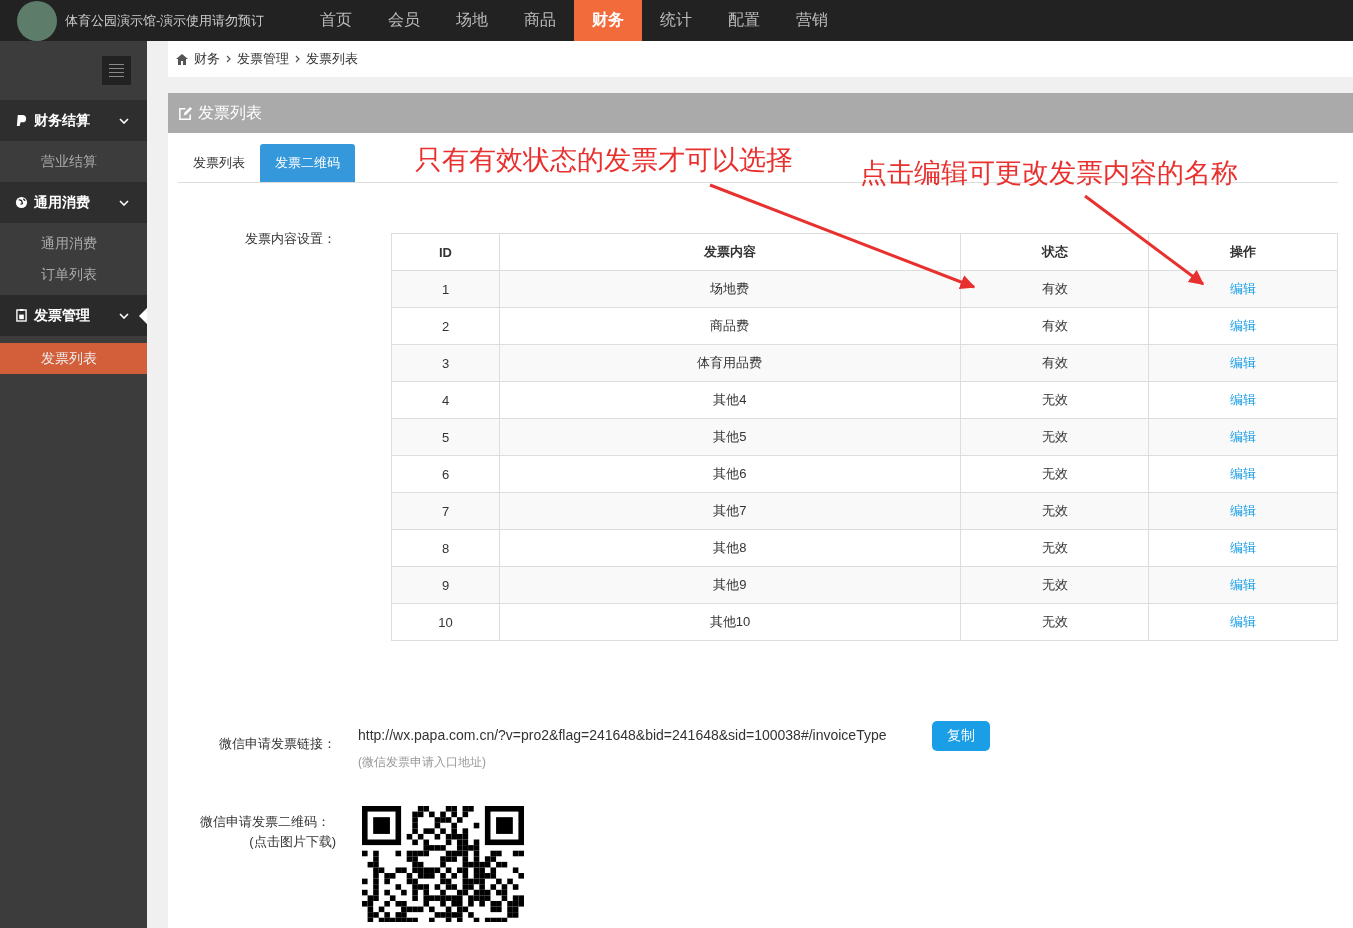 This screenshot has width=1353, height=928. Describe the element at coordinates (73, 243) in the screenshot. I see `sidebar-item: 通用消费` at that location.